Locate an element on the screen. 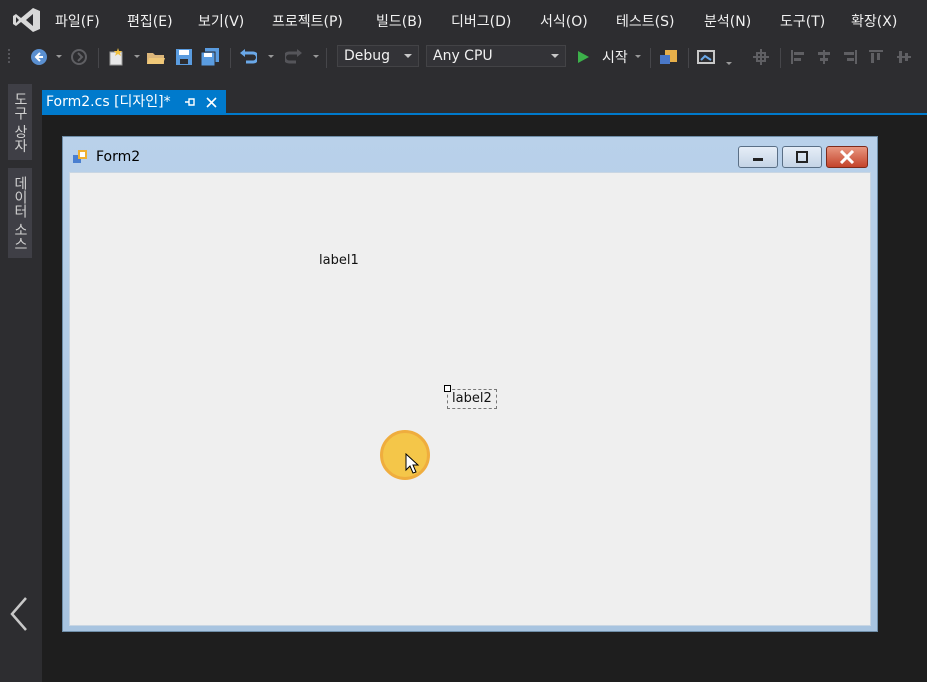 This screenshot has width=927, height=682. solution-platform-select: Any CPU is located at coordinates (496, 56).